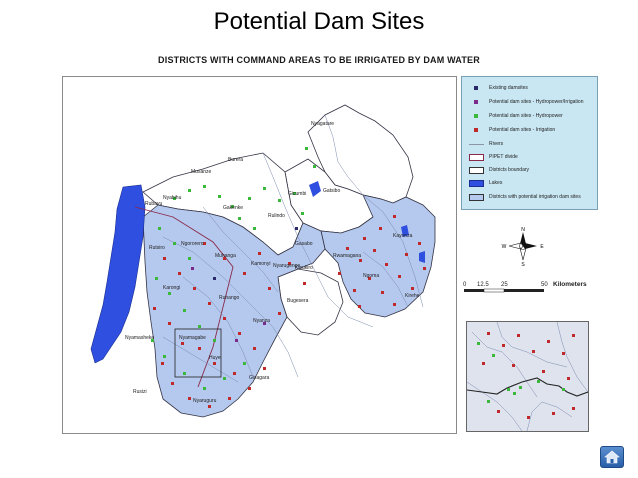 The height and width of the screenshot is (478, 638). What do you see at coordinates (476, 197) in the screenshot?
I see `irrigation-district-box-icon` at bounding box center [476, 197].